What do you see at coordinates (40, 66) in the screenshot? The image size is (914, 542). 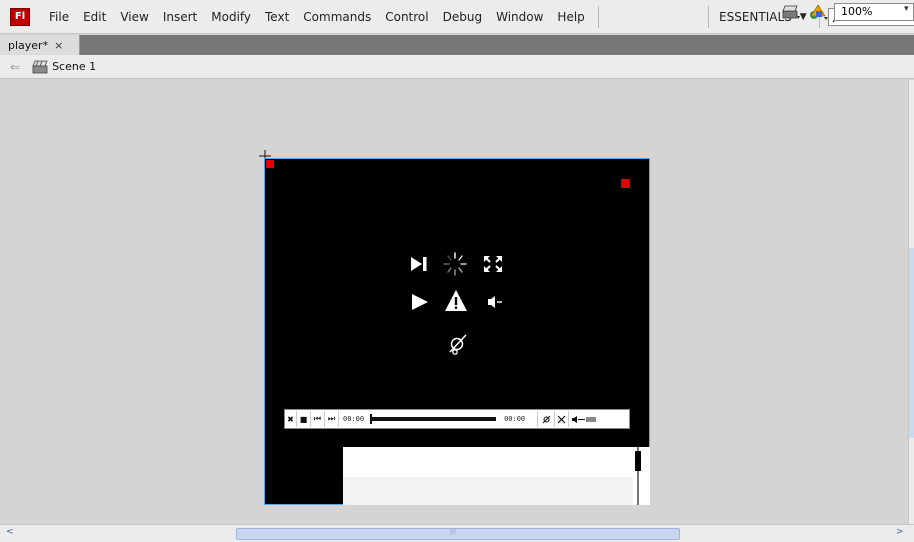 I see `scene-icon` at bounding box center [40, 66].